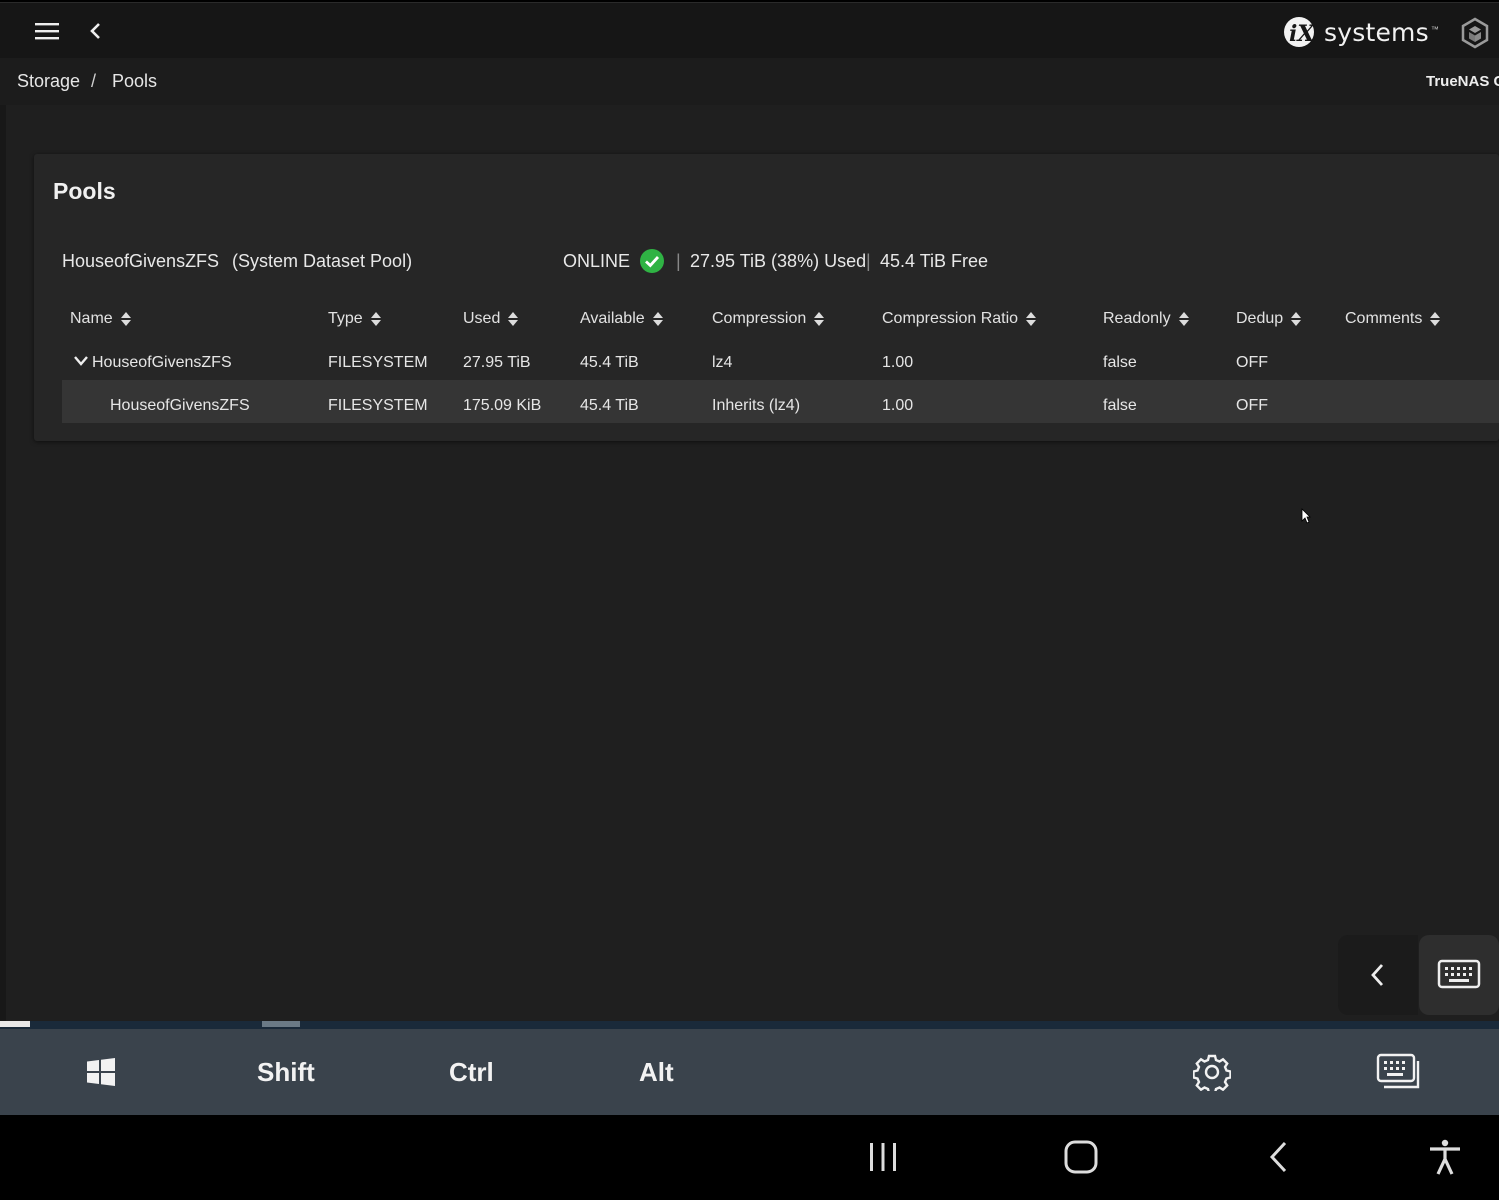  What do you see at coordinates (47, 31) in the screenshot?
I see `hamburger-menu-icon` at bounding box center [47, 31].